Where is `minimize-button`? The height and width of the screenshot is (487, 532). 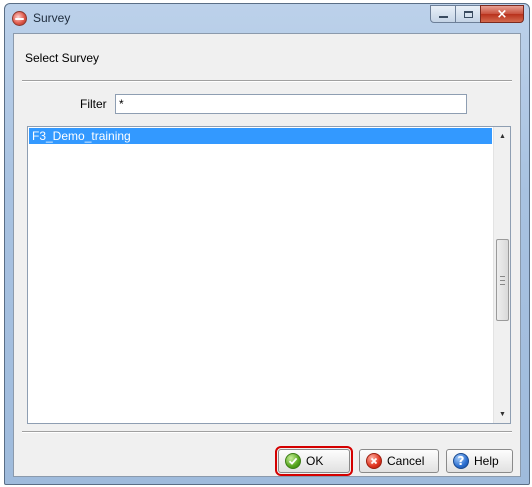 minimize-button is located at coordinates (443, 14).